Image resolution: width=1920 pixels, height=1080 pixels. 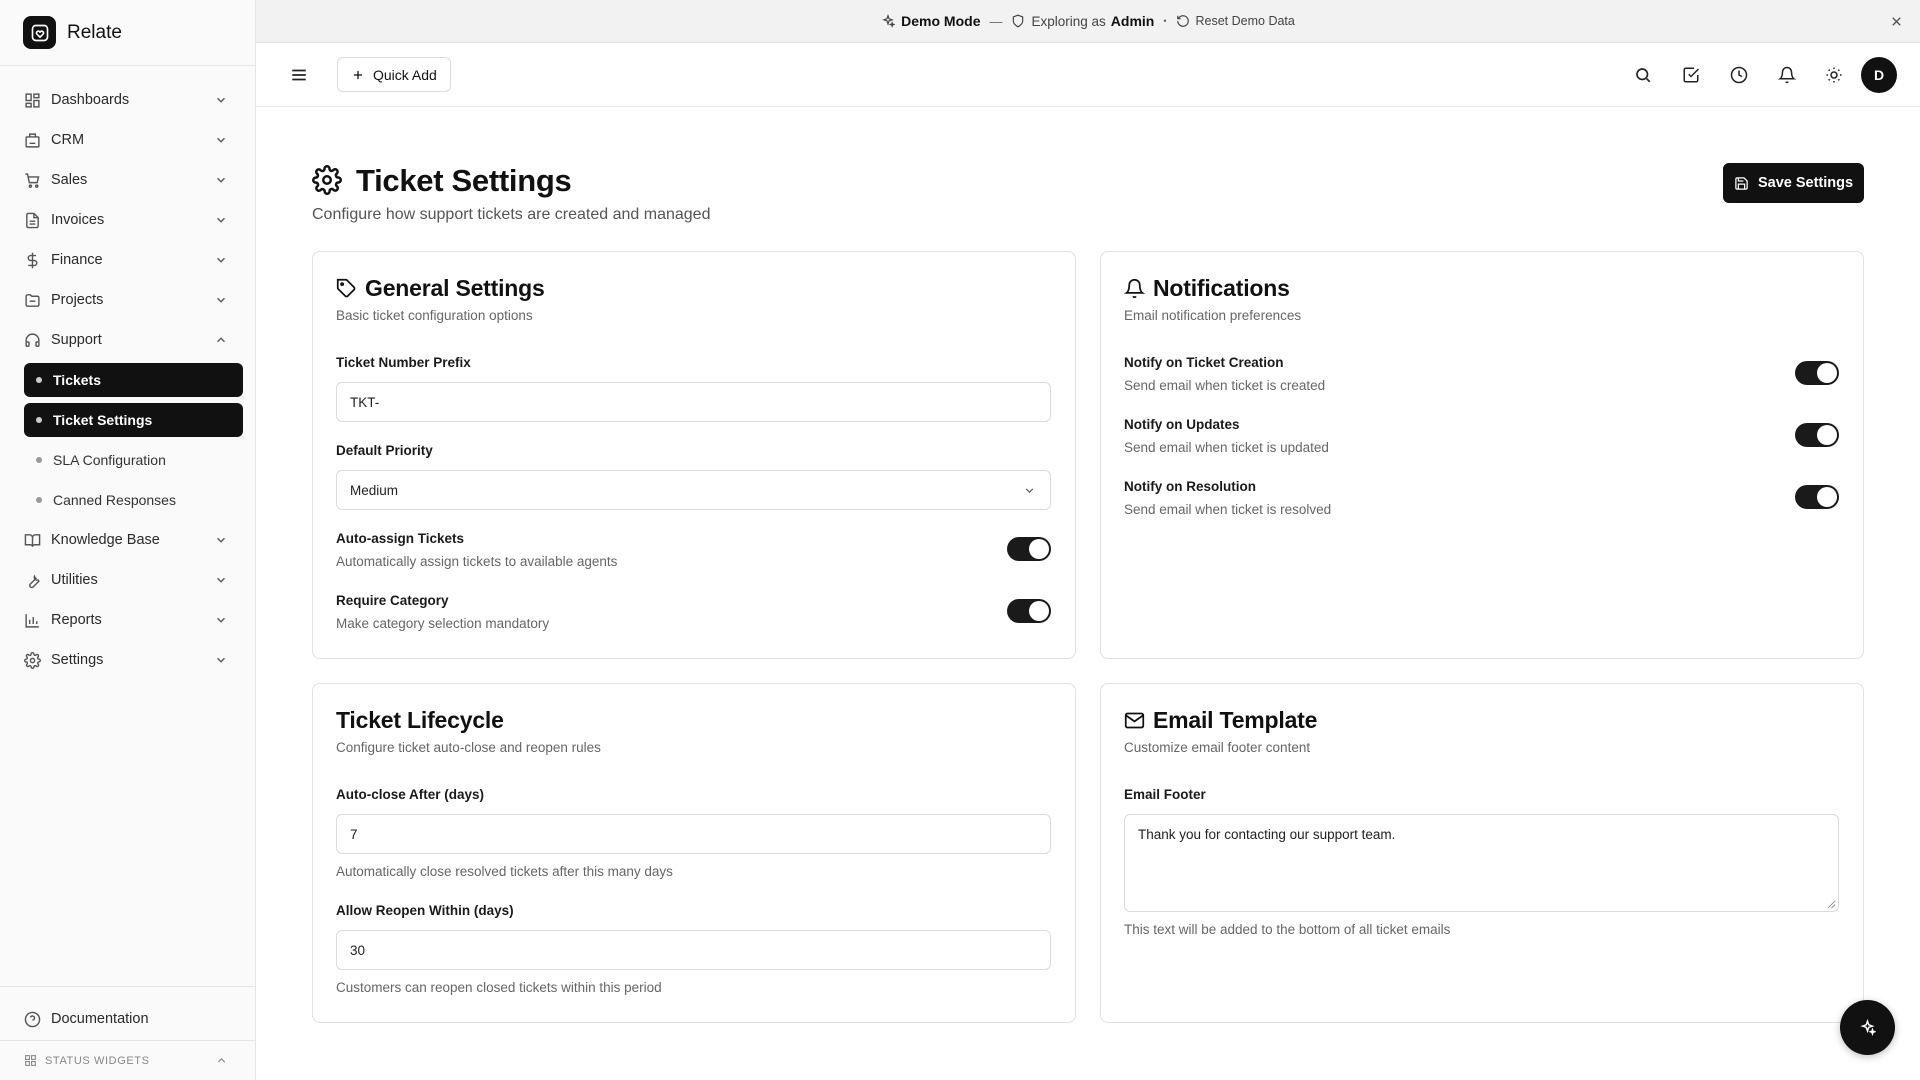 I want to click on notify-creation-toggle, so click(x=1817, y=373).